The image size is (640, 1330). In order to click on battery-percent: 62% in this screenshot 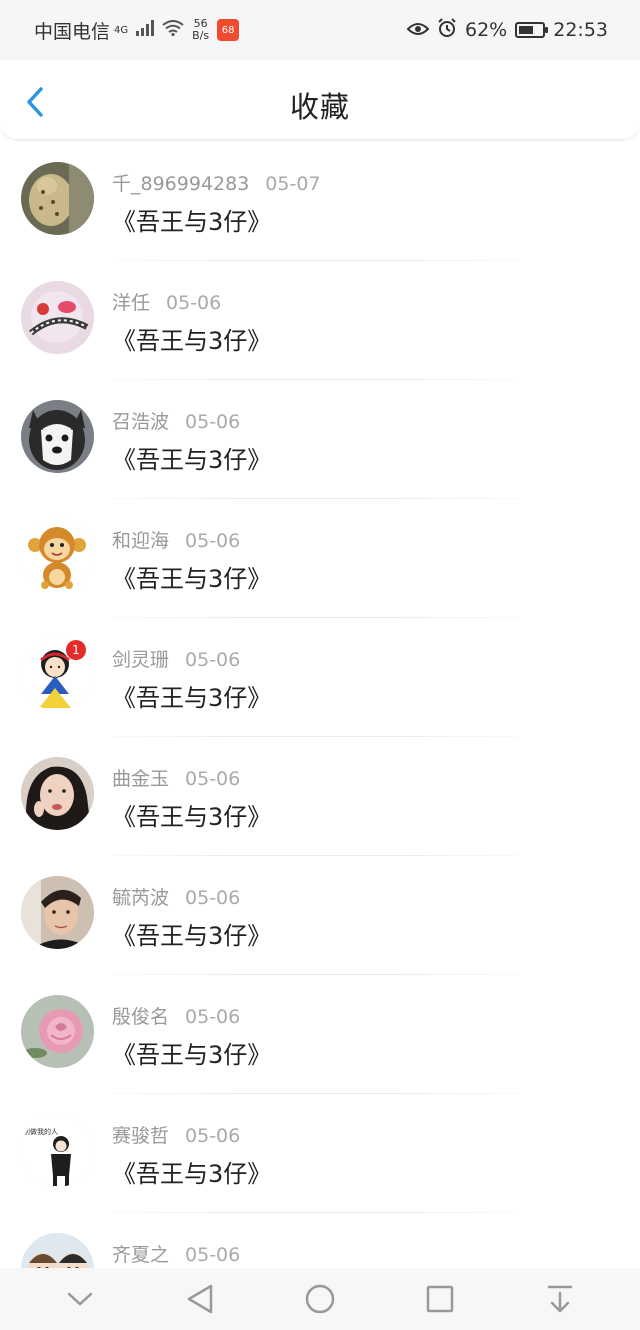, I will do `click(486, 30)`.